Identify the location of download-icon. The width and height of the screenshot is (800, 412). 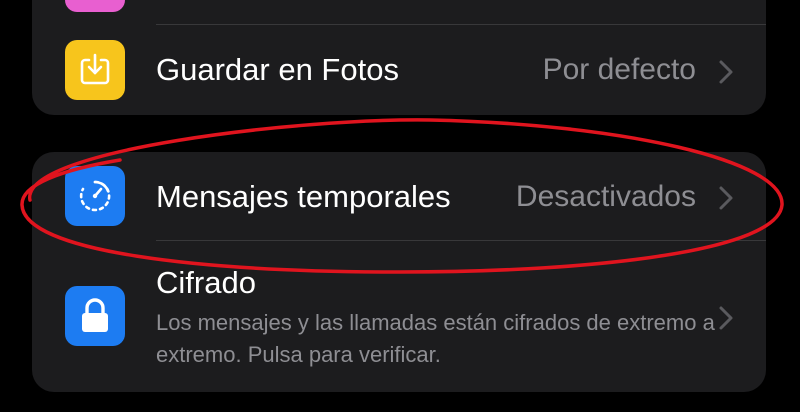
(95, 70).